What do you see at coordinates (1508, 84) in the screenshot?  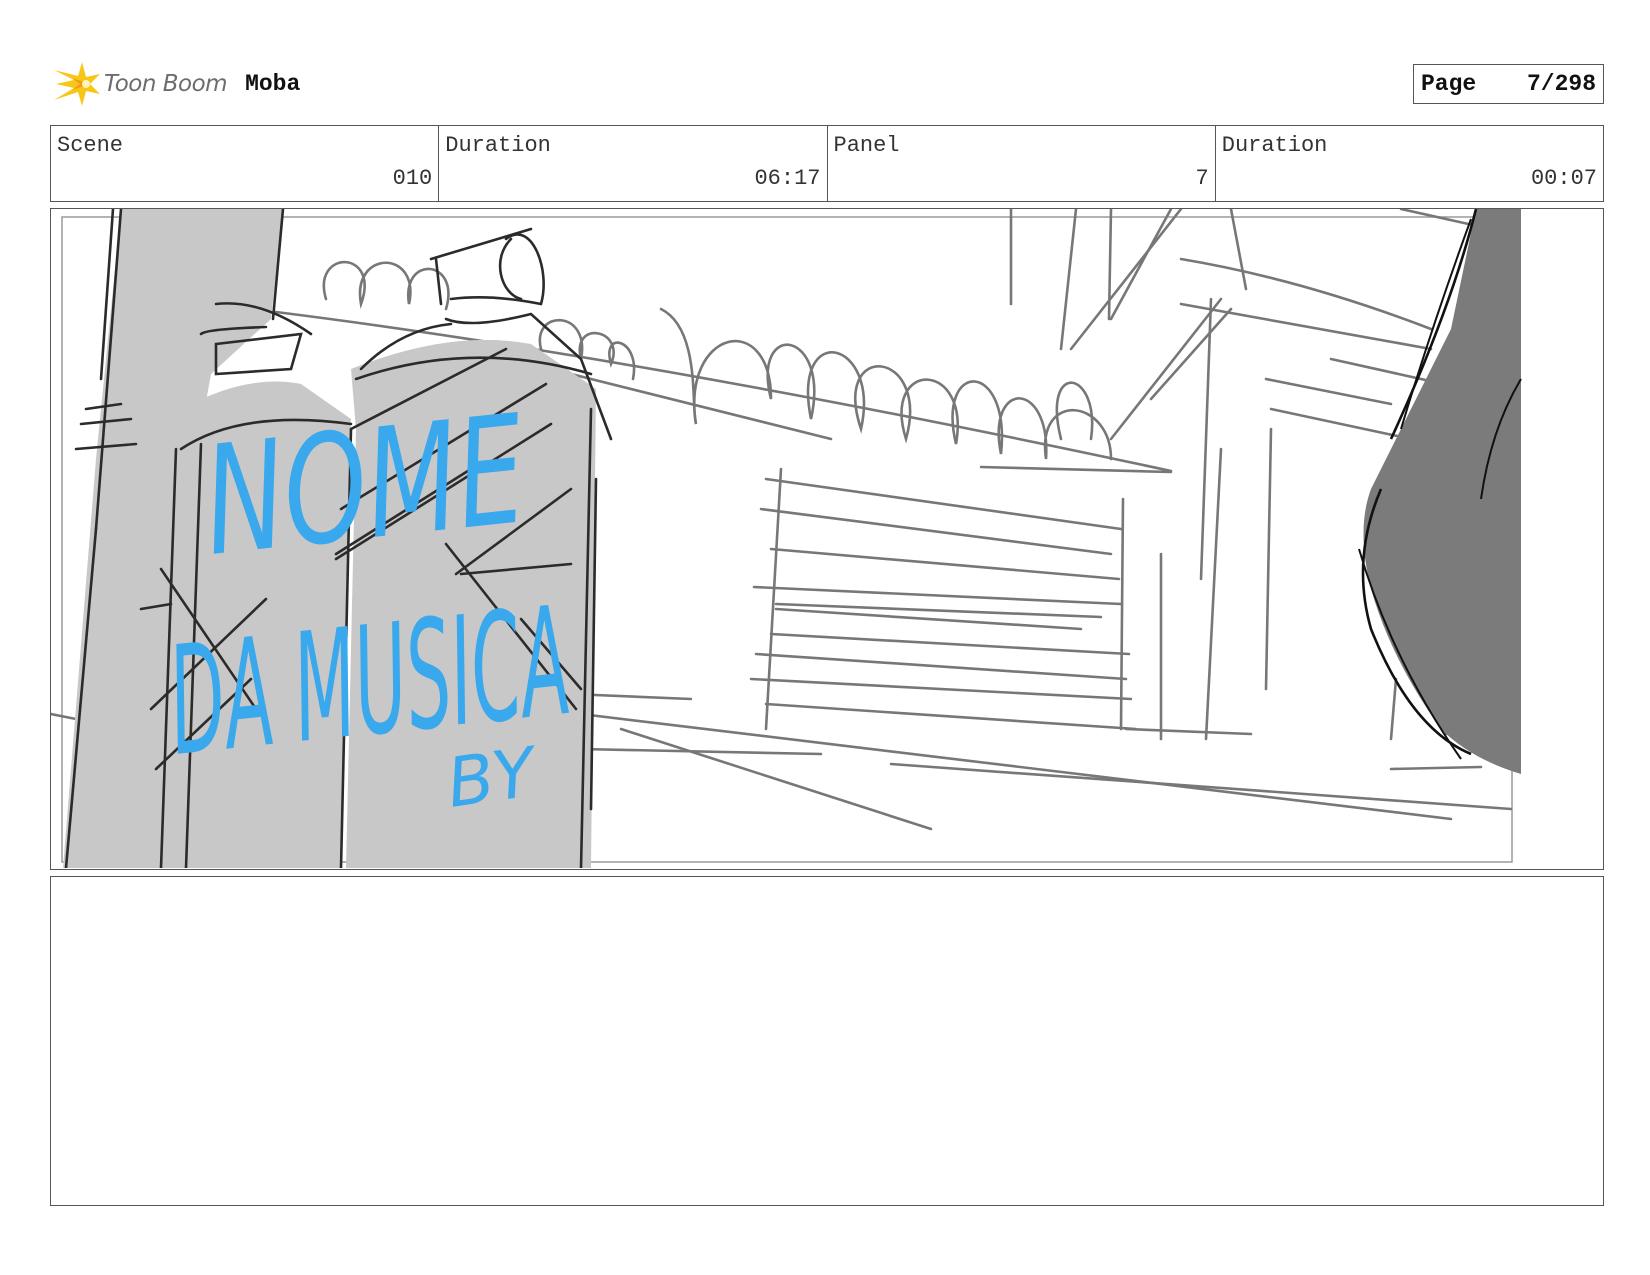 I see `page-indicator: Page 7/298` at bounding box center [1508, 84].